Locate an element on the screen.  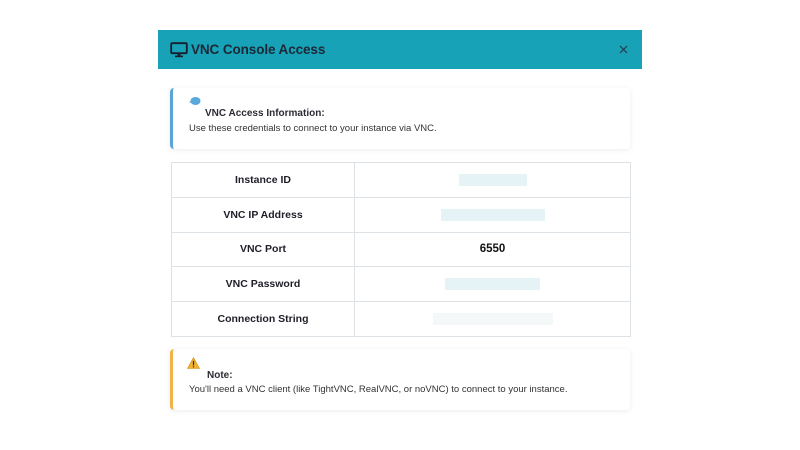
connection-string-value is located at coordinates (492, 319).